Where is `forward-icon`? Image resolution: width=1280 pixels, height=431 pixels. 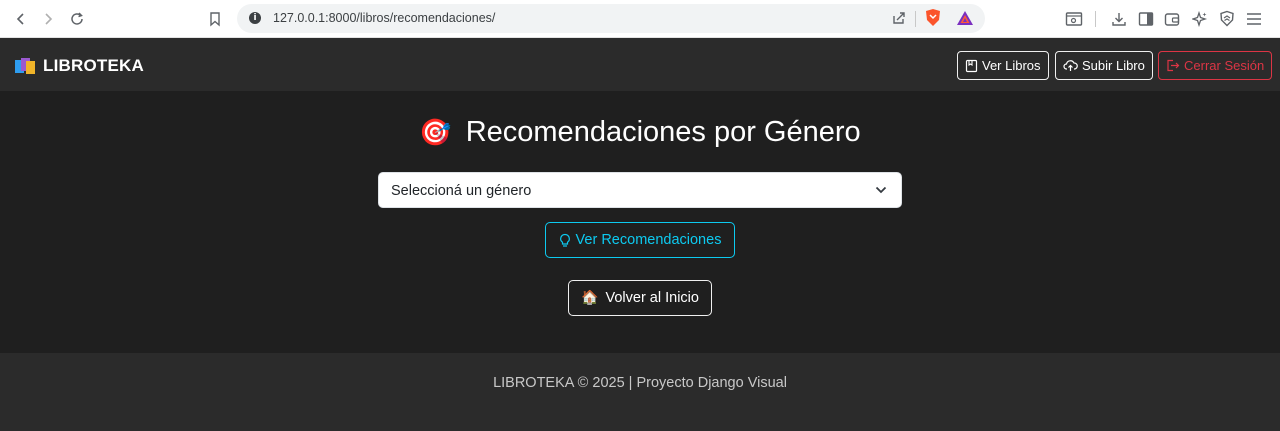
forward-icon is located at coordinates (48, 19).